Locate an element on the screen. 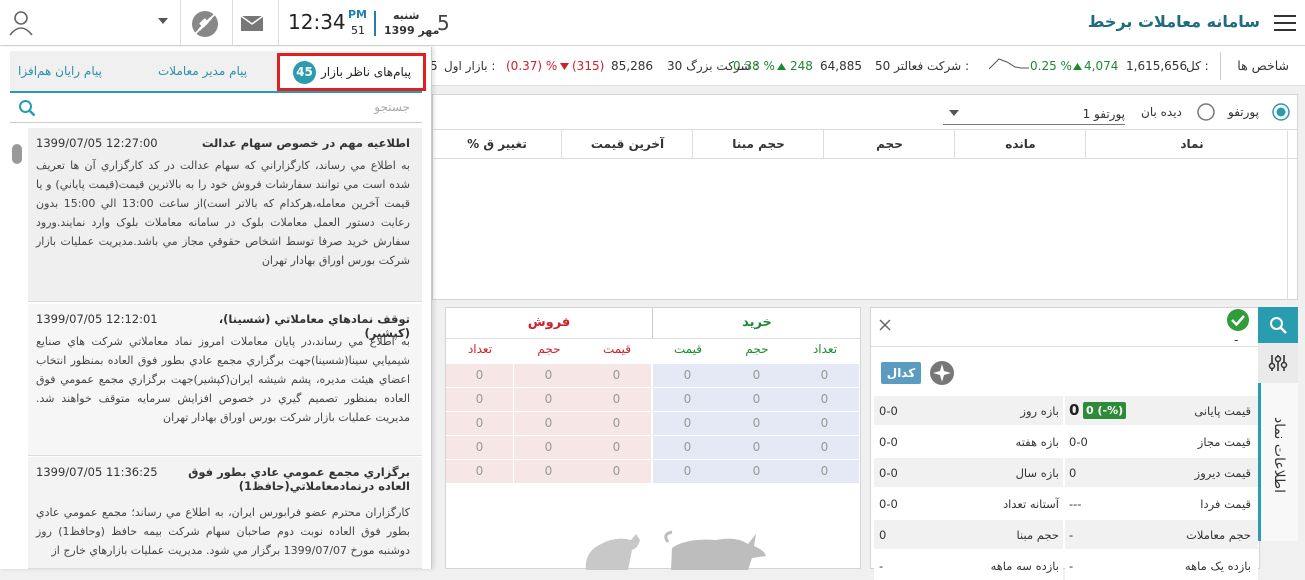  closing-price-change-badge: 0 (-%) is located at coordinates (1105, 410).